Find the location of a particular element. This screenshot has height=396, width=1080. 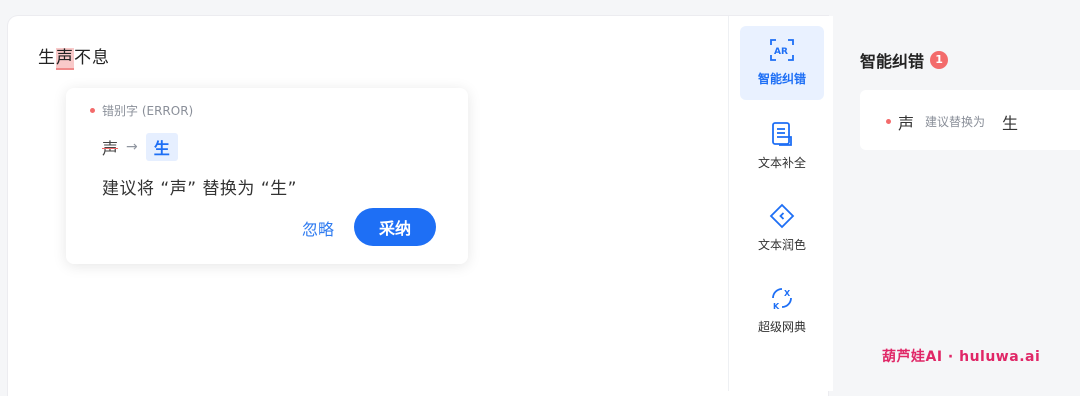

editor-text-after: 不息 is located at coordinates (92, 58).